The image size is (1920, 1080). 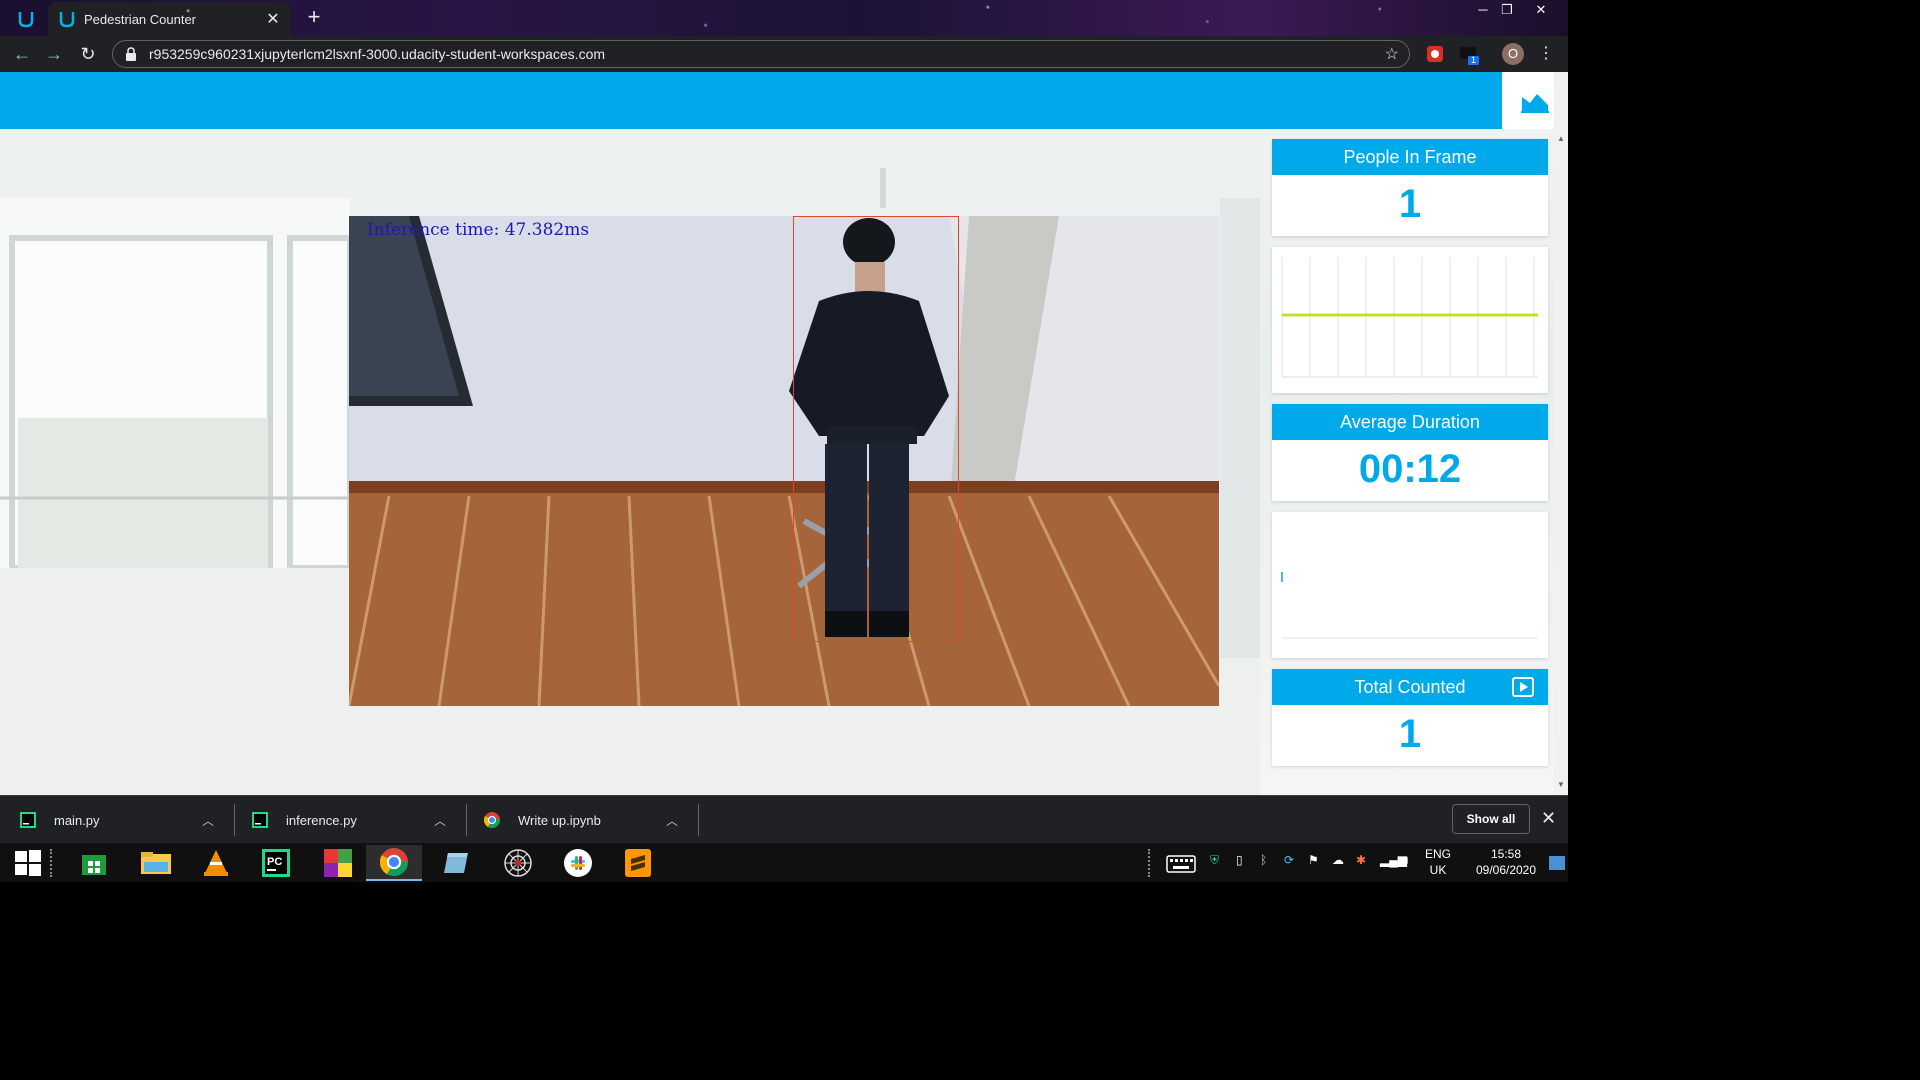 What do you see at coordinates (1435, 54) in the screenshot?
I see `extension-icon` at bounding box center [1435, 54].